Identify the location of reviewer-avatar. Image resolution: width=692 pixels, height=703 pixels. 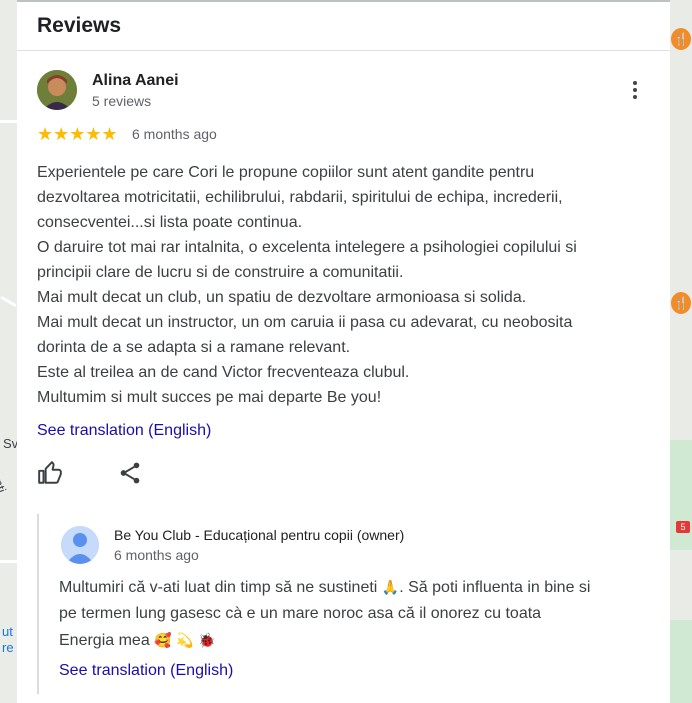
(57, 90).